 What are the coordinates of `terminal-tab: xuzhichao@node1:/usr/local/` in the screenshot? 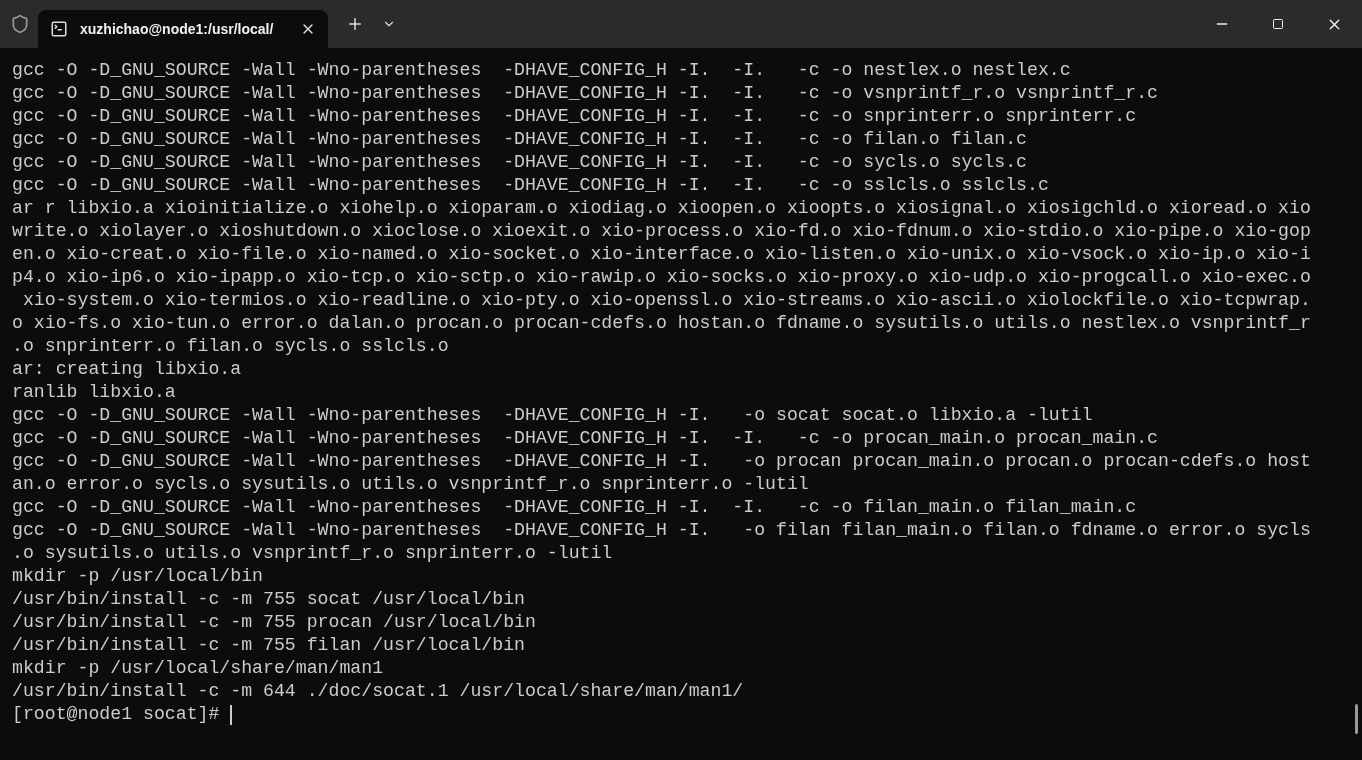 It's located at (183, 29).